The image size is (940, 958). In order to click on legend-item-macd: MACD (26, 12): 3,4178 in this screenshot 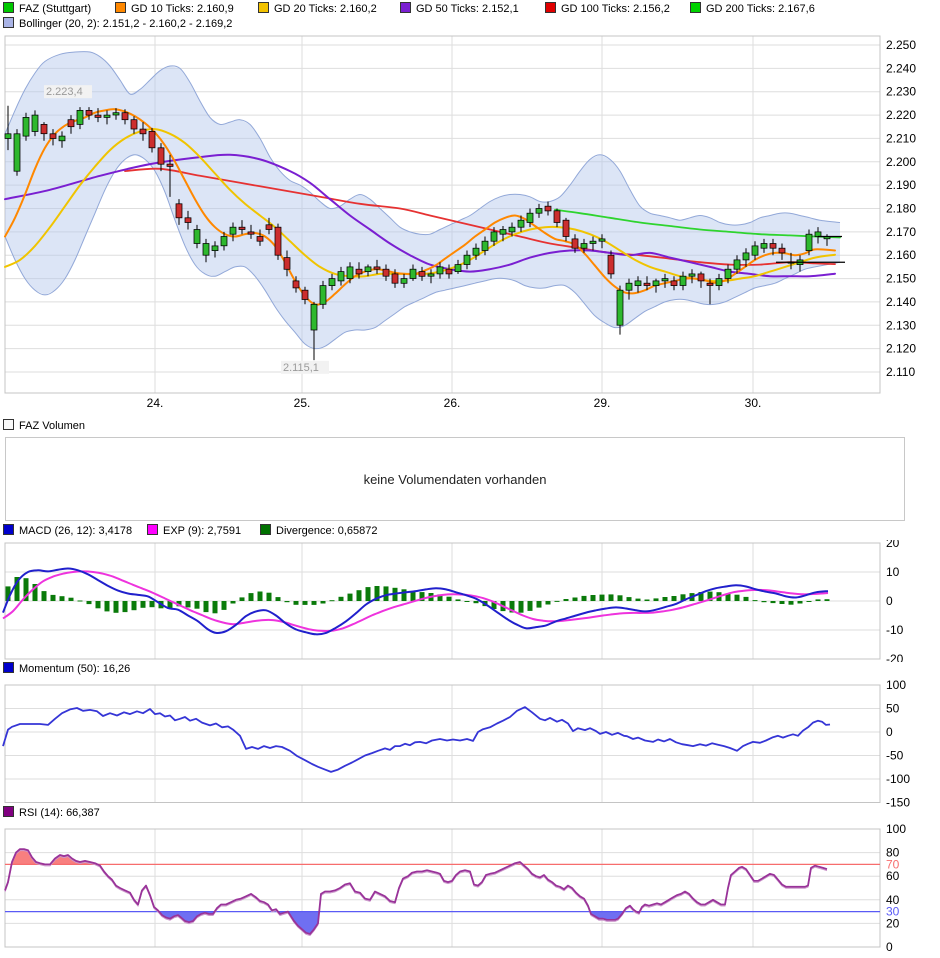, I will do `click(67, 531)`.